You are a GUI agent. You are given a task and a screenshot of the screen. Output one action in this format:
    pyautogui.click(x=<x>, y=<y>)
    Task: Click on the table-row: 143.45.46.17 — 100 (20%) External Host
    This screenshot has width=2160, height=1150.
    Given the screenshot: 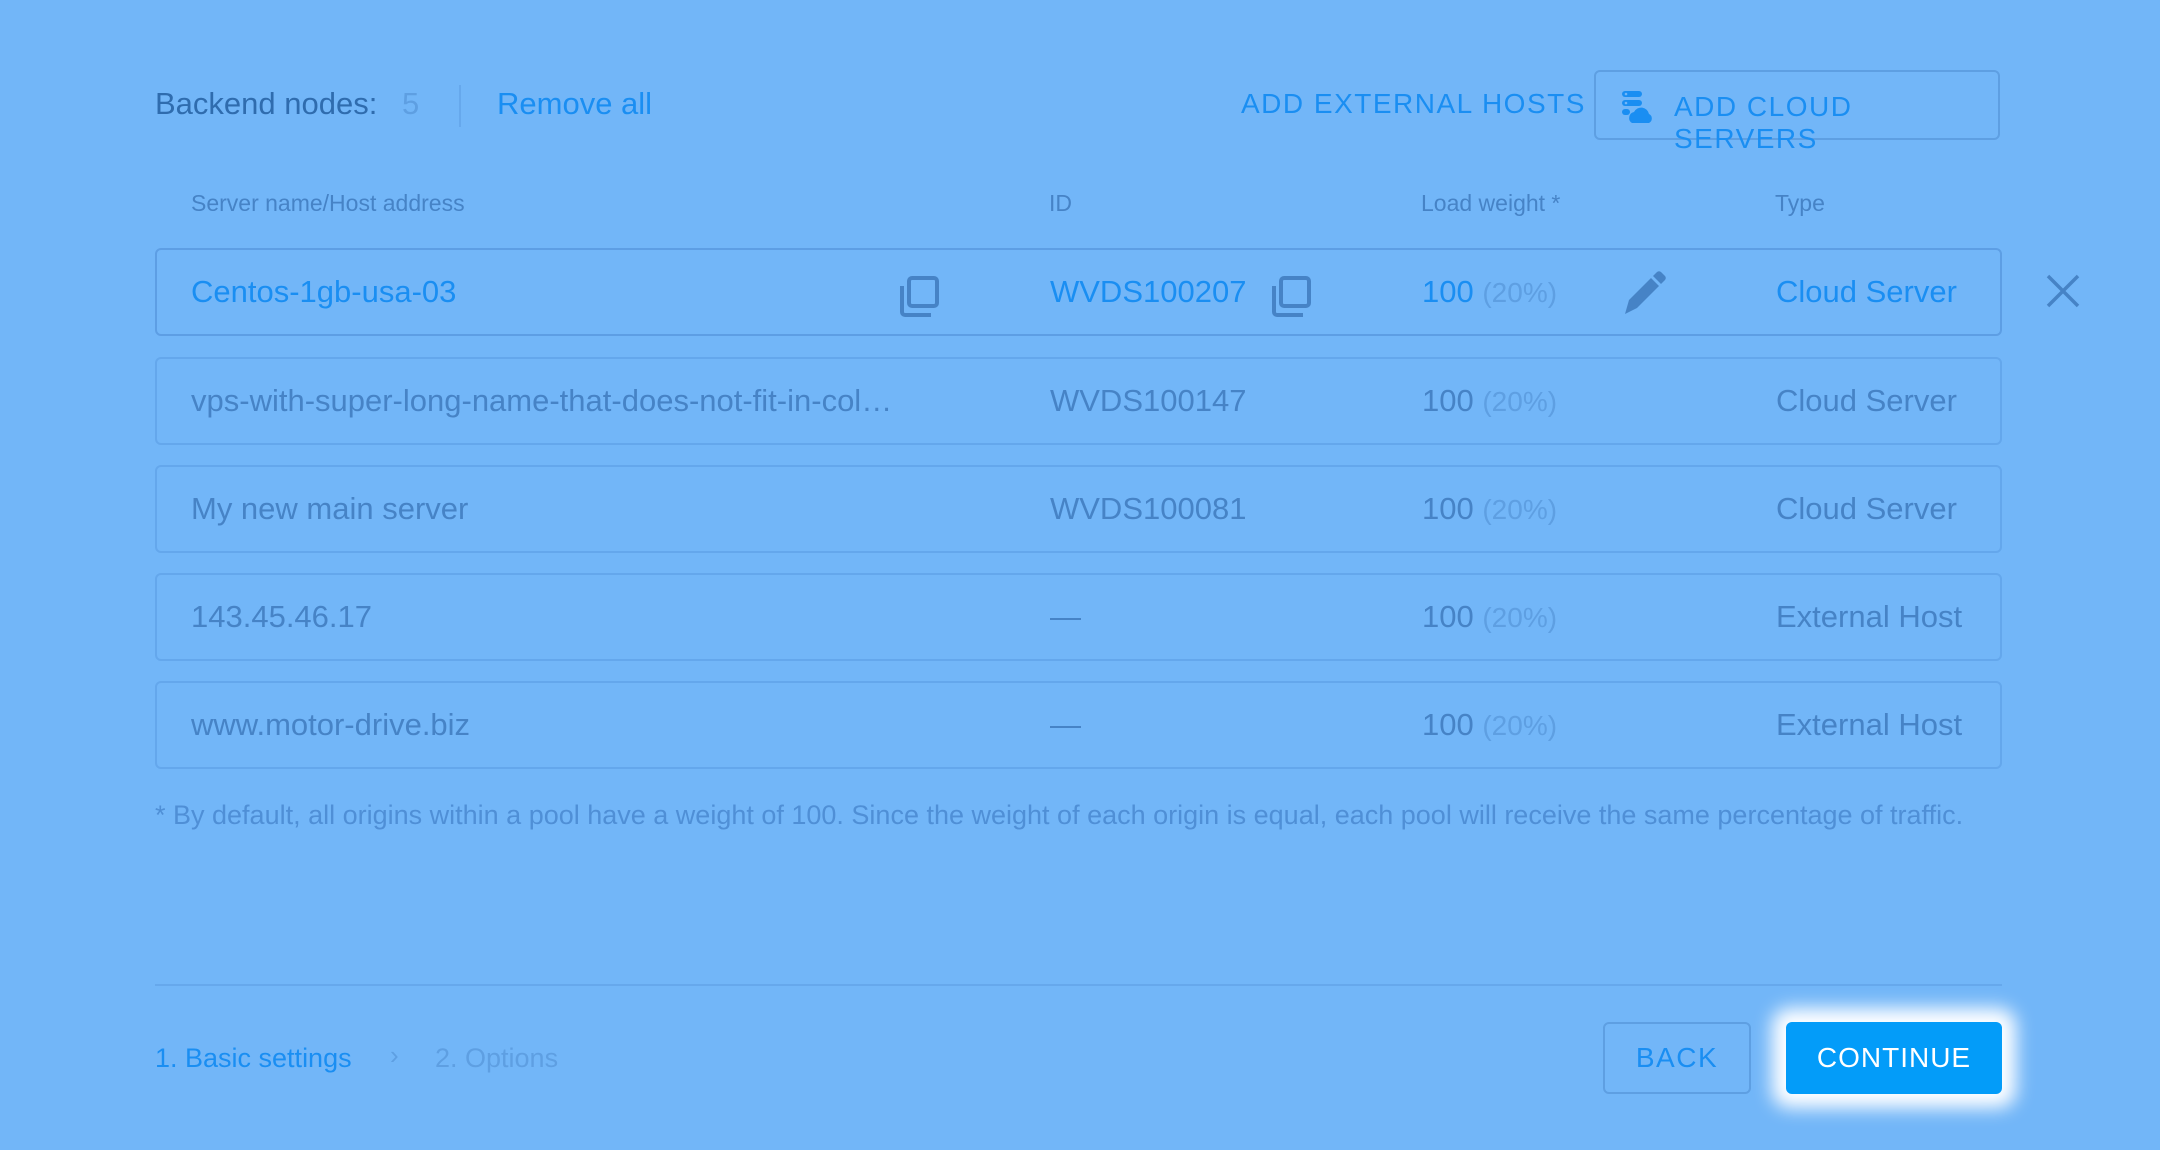 What is the action you would take?
    pyautogui.click(x=1078, y=617)
    